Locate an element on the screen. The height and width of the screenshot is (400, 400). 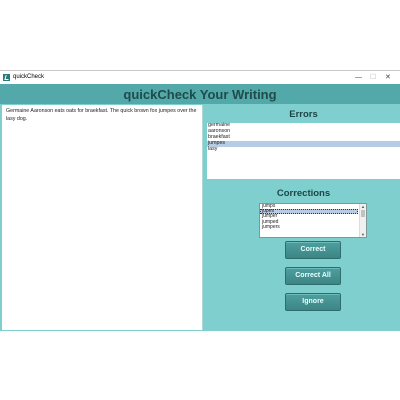
scroll-down-icon: ▼ is located at coordinates (363, 234).